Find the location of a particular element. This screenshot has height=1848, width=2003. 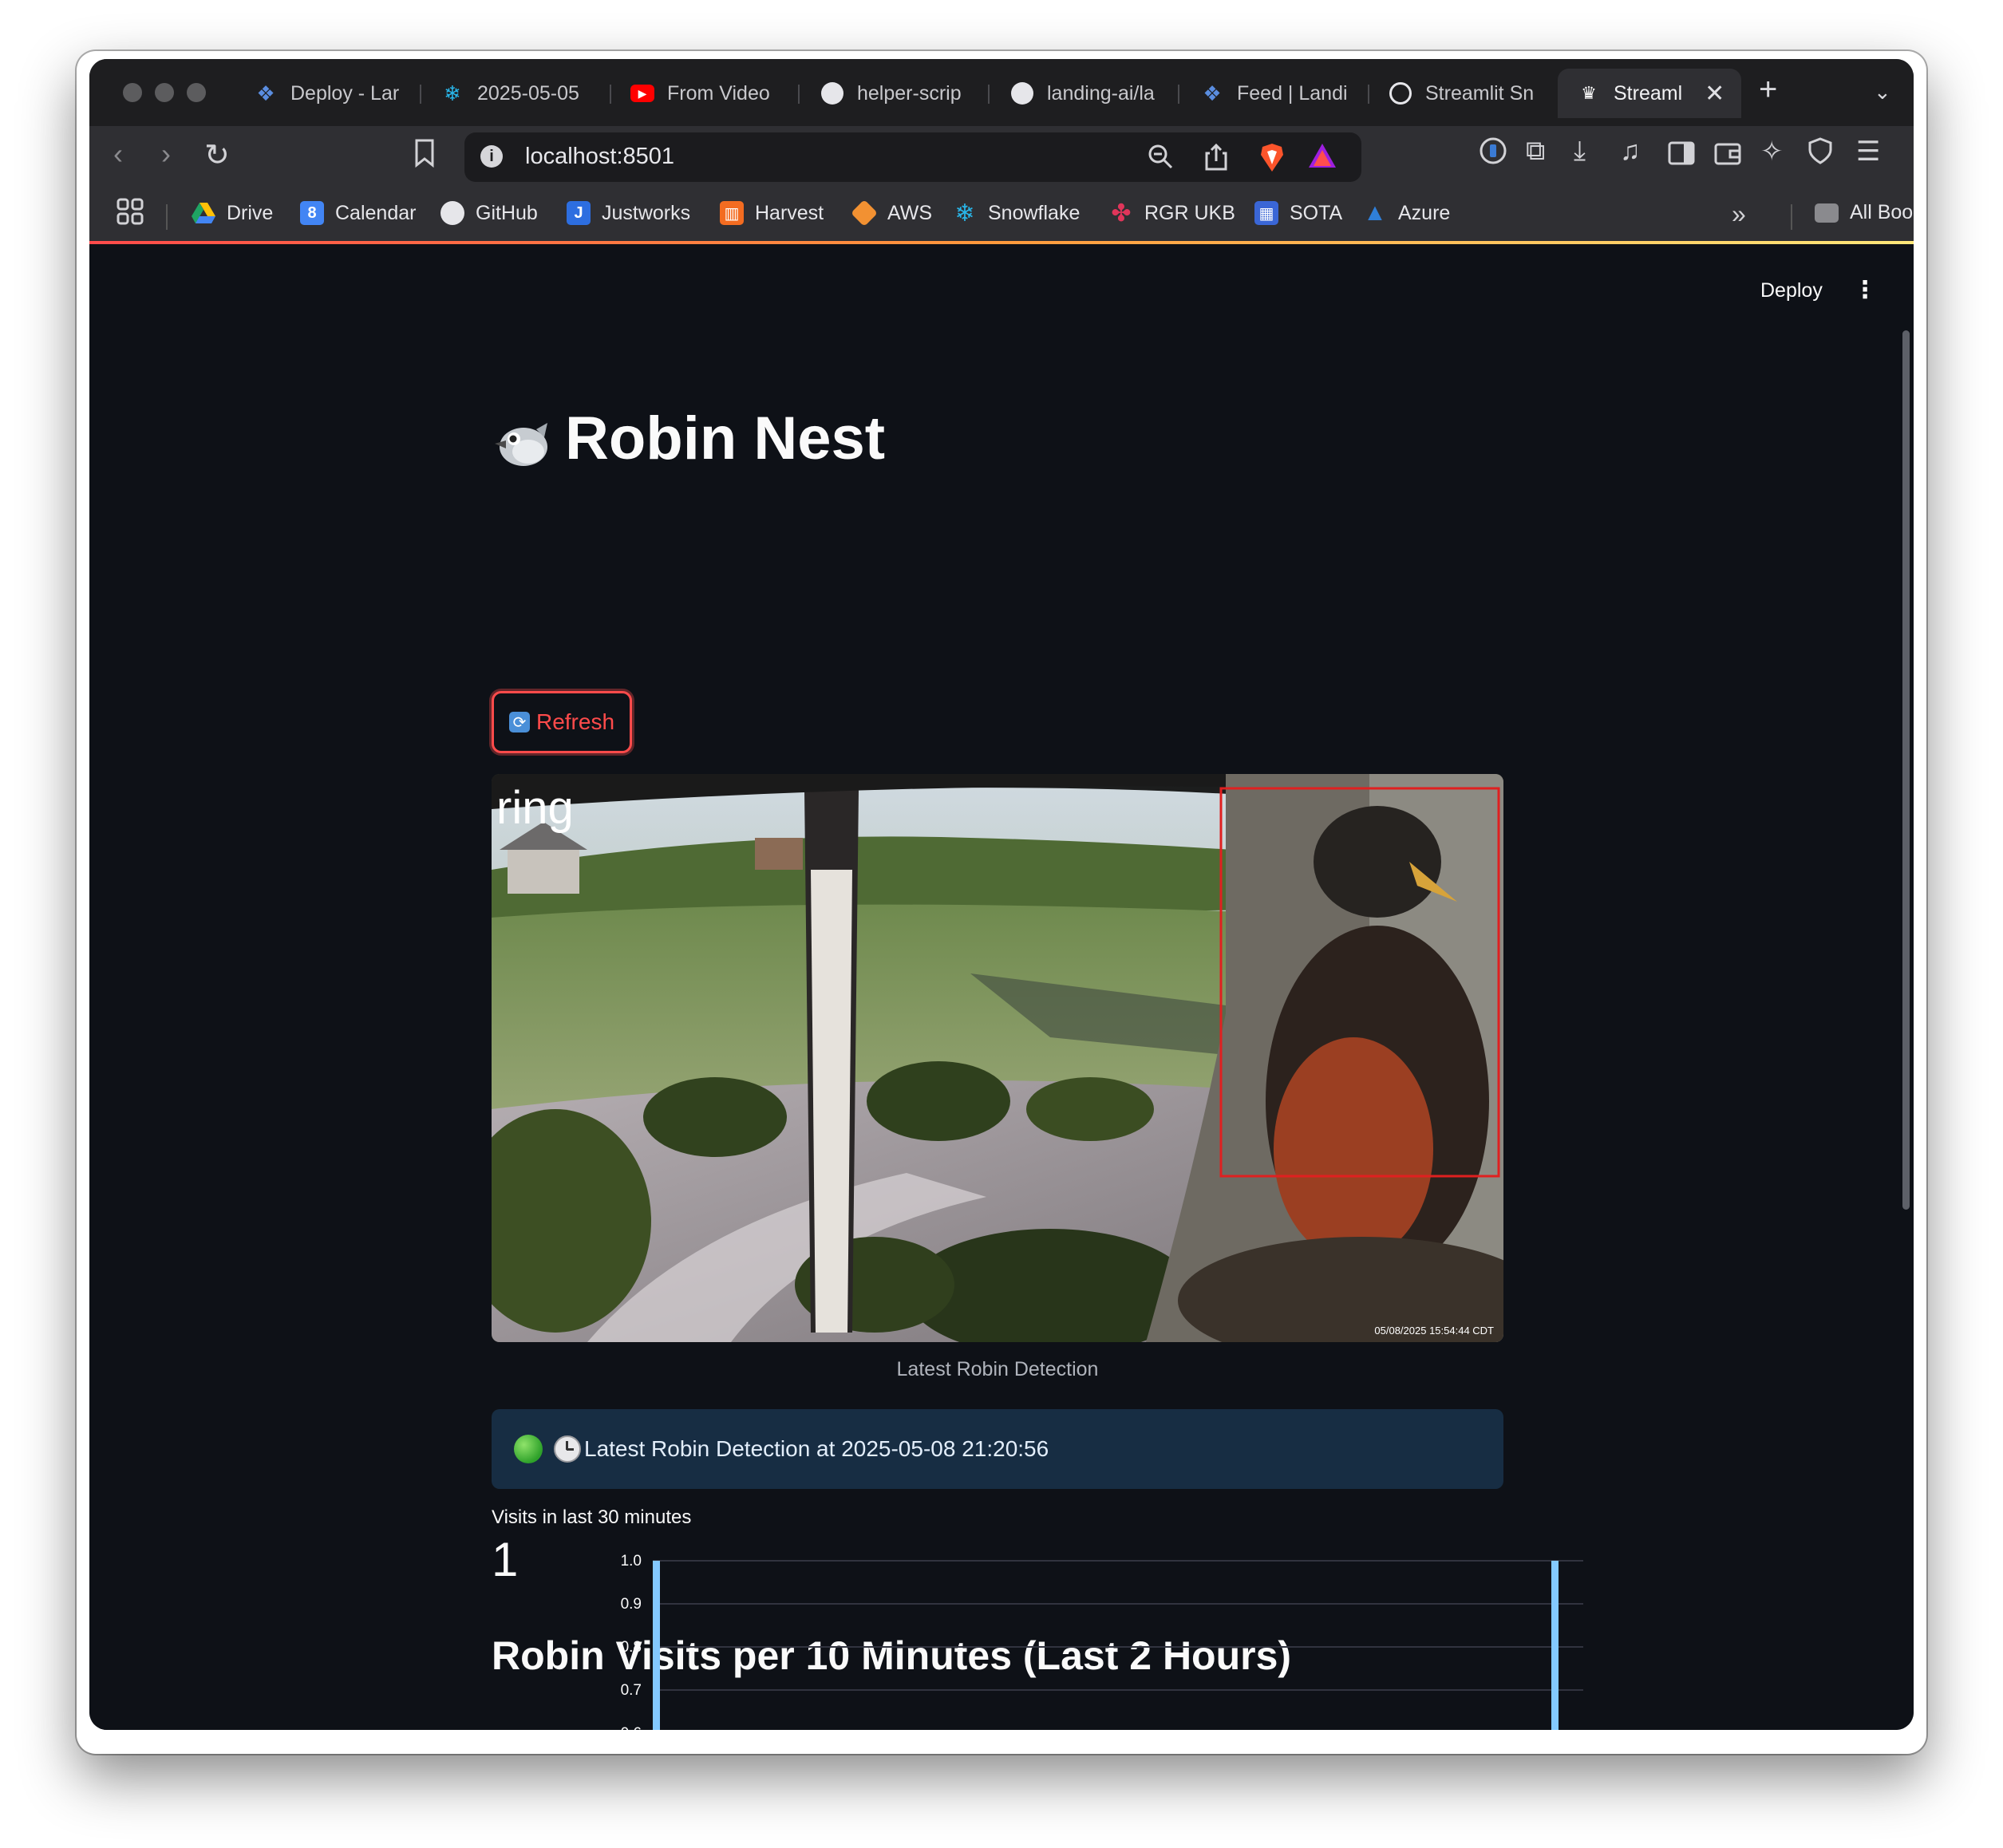

bookmark-calendar: 8 Calendar is located at coordinates (358, 213).